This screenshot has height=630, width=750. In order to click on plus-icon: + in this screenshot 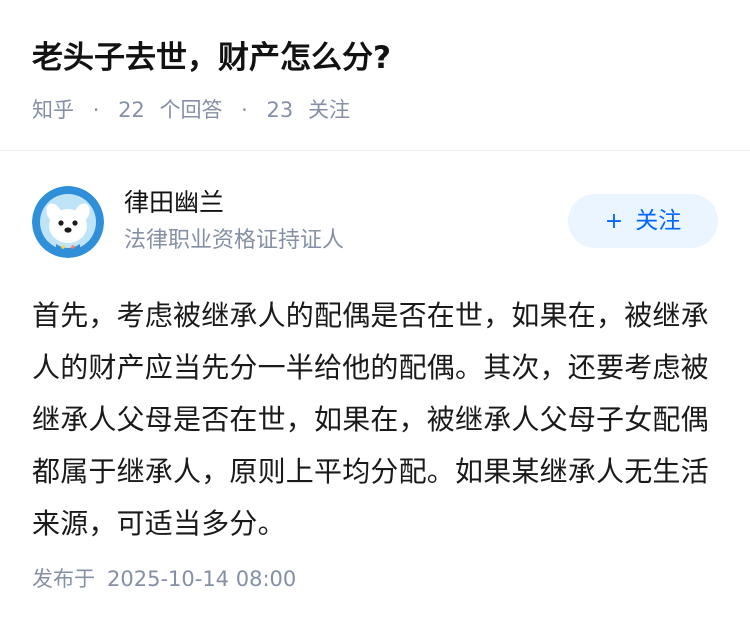, I will do `click(614, 221)`.